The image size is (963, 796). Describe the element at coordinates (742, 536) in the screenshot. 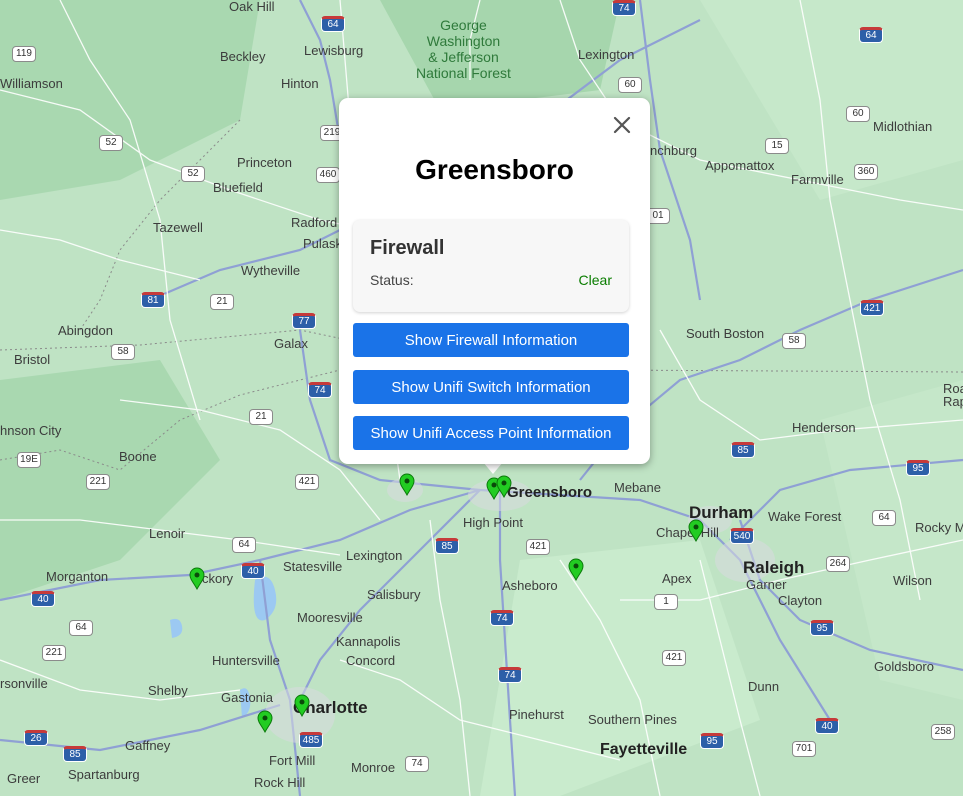

I see `route-shield: 540` at that location.